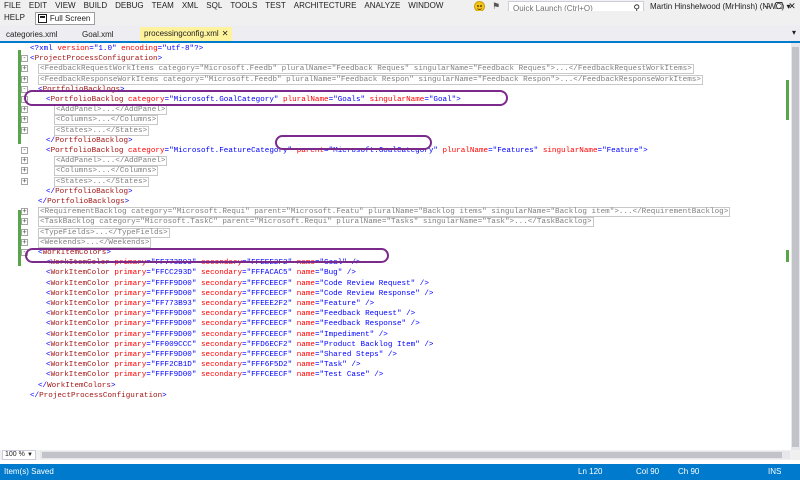 The image size is (800, 480). I want to click on code-text: <Weekends>...</Weekends>, so click(95, 242).